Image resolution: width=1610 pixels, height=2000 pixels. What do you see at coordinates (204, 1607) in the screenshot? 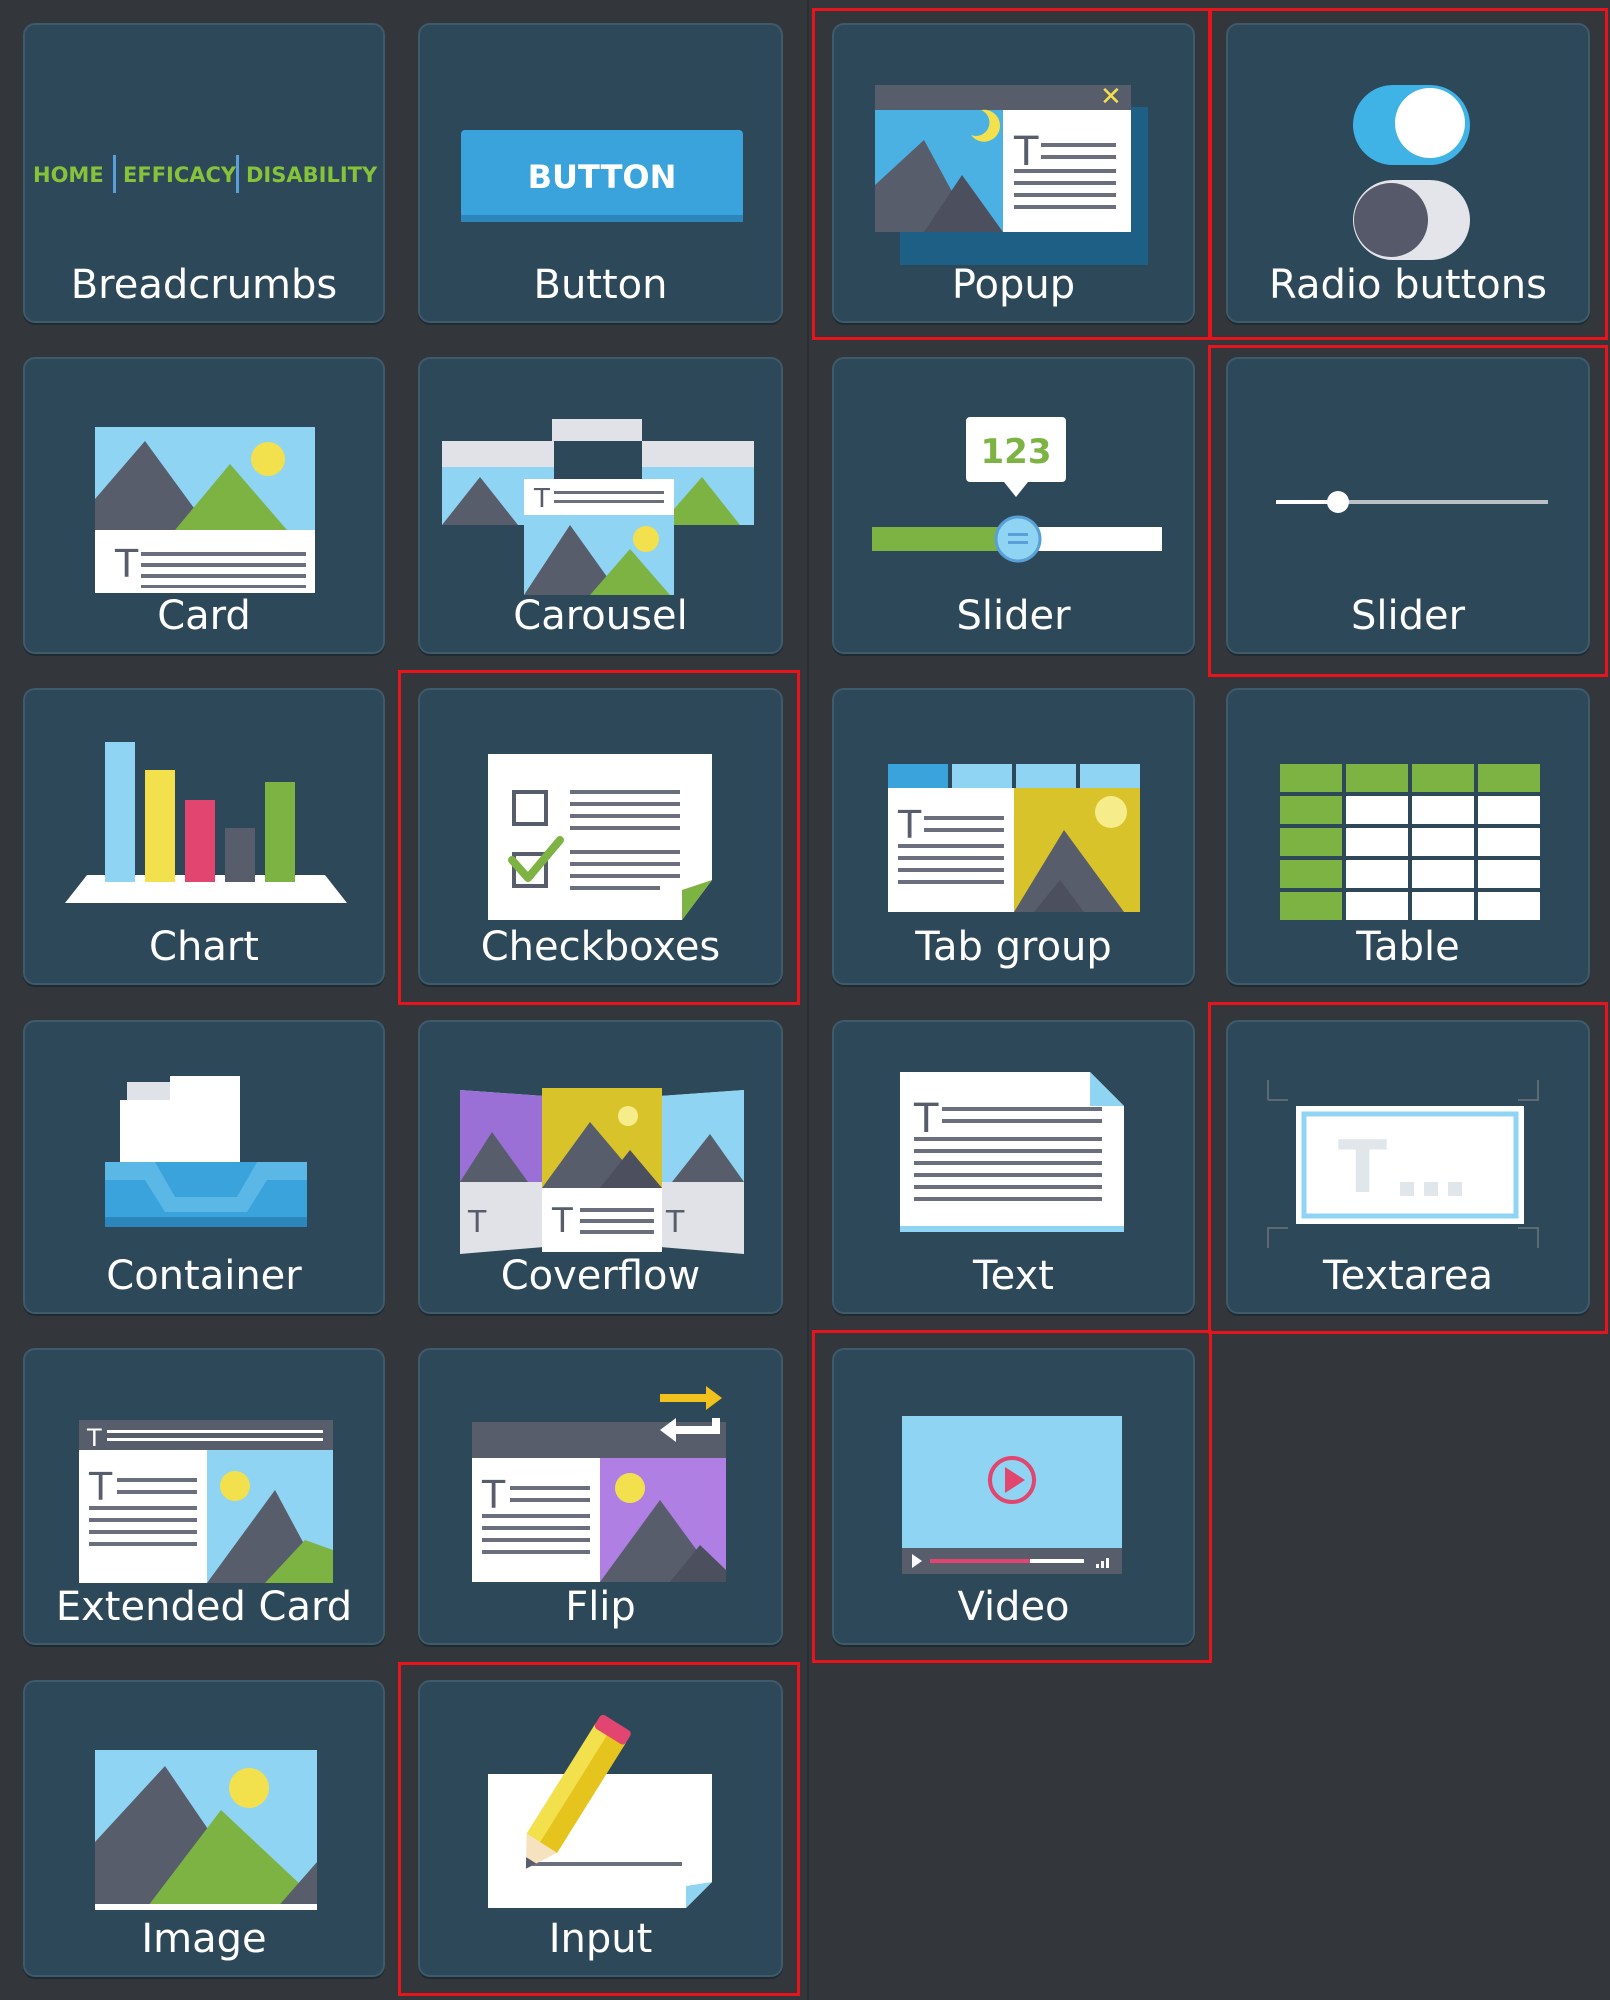
I see `tile-label: Extended Card` at bounding box center [204, 1607].